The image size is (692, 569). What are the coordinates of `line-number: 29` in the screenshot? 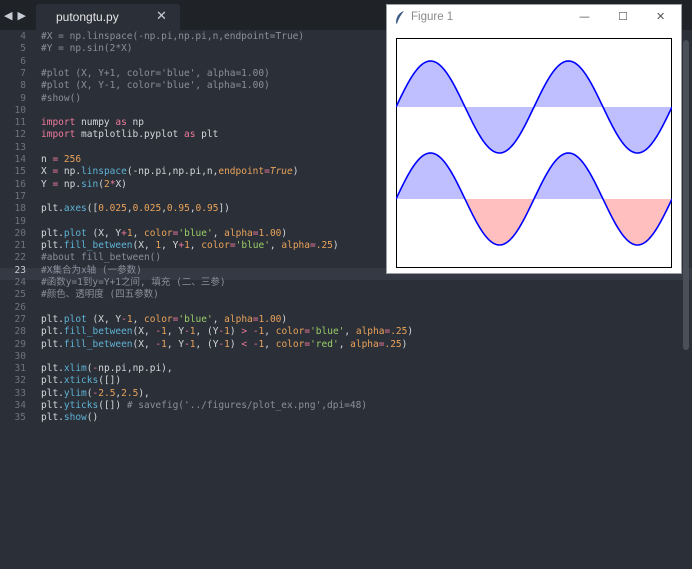 It's located at (20, 344).